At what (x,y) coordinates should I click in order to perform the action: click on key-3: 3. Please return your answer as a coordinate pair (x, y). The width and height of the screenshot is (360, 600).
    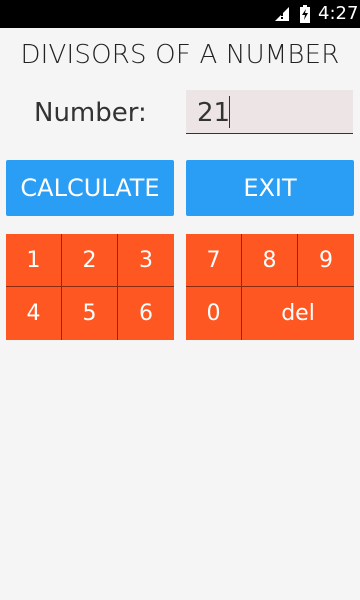
    Looking at the image, I should click on (146, 260).